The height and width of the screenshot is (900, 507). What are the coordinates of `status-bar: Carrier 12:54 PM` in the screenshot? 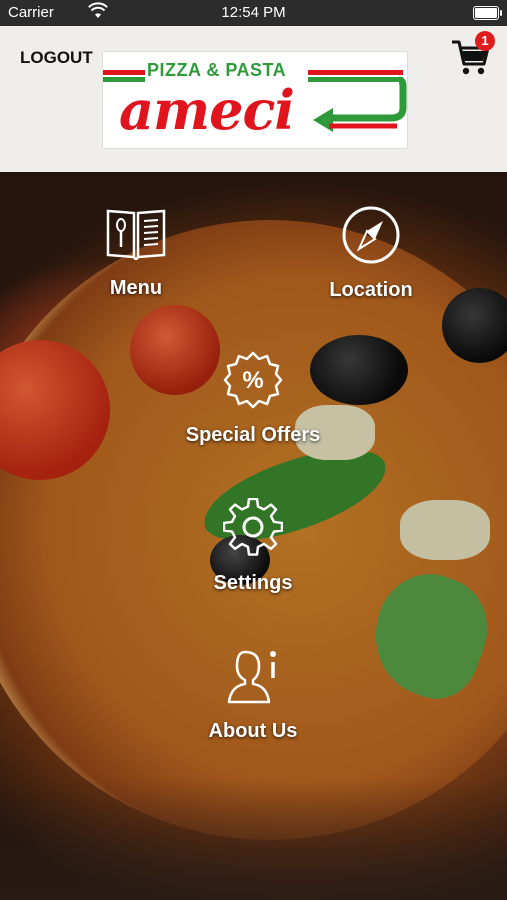 It's located at (253, 13).